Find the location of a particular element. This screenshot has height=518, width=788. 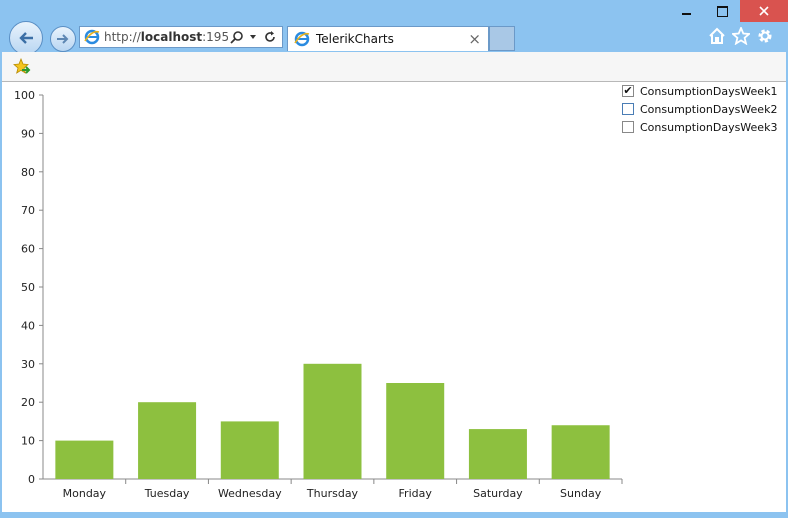

browser-toolbar-right is located at coordinates (741, 36).